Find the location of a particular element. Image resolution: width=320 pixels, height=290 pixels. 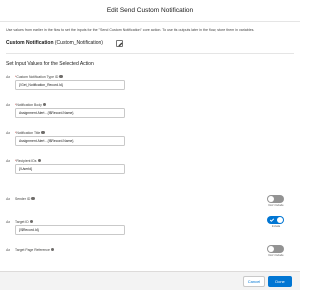

field-label: *Notification Title is located at coordinates (30, 133).